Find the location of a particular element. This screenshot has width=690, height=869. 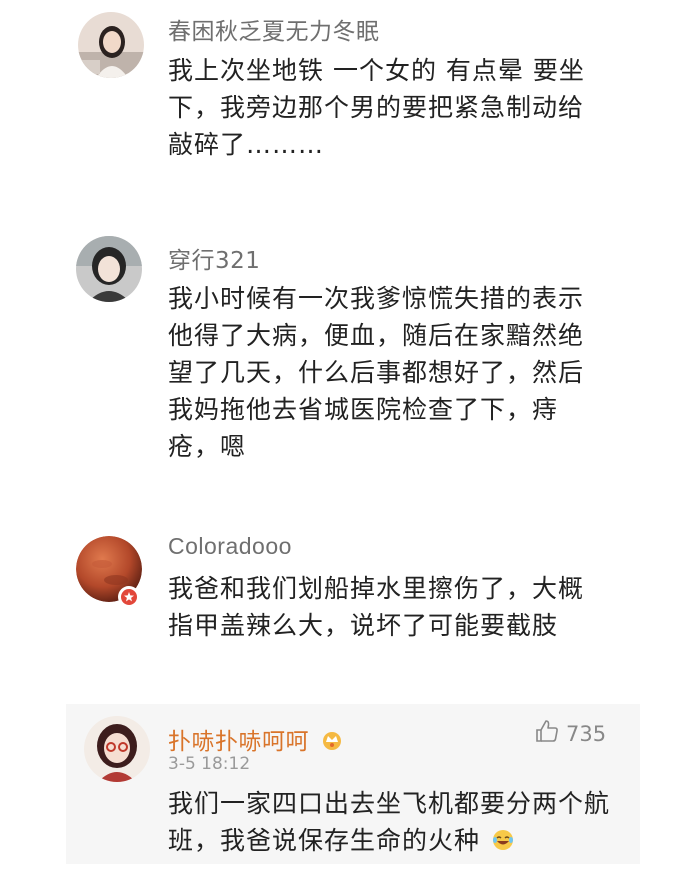

comment-line: 指甲盖辣么大，说坏了可能要截肢 is located at coordinates (363, 625).